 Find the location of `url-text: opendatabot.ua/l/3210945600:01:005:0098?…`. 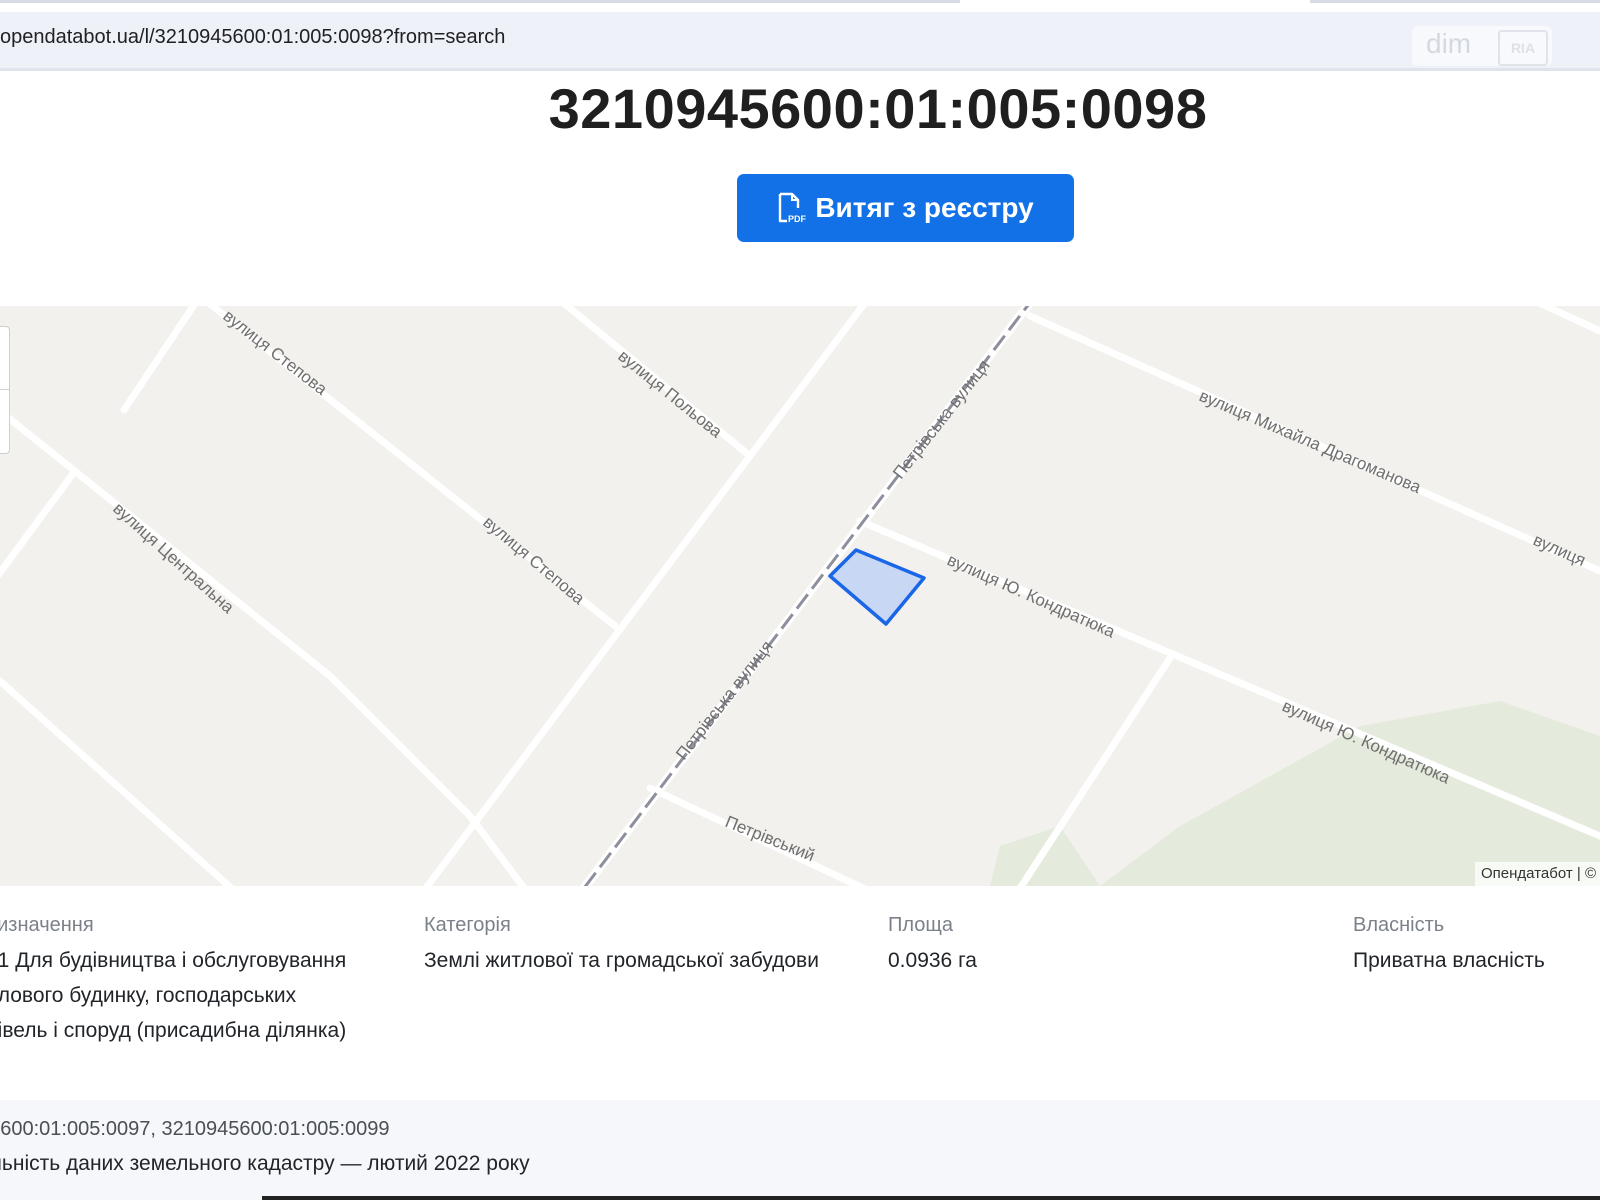

url-text: opendatabot.ua/l/3210945600:01:005:0098?… is located at coordinates (252, 37).